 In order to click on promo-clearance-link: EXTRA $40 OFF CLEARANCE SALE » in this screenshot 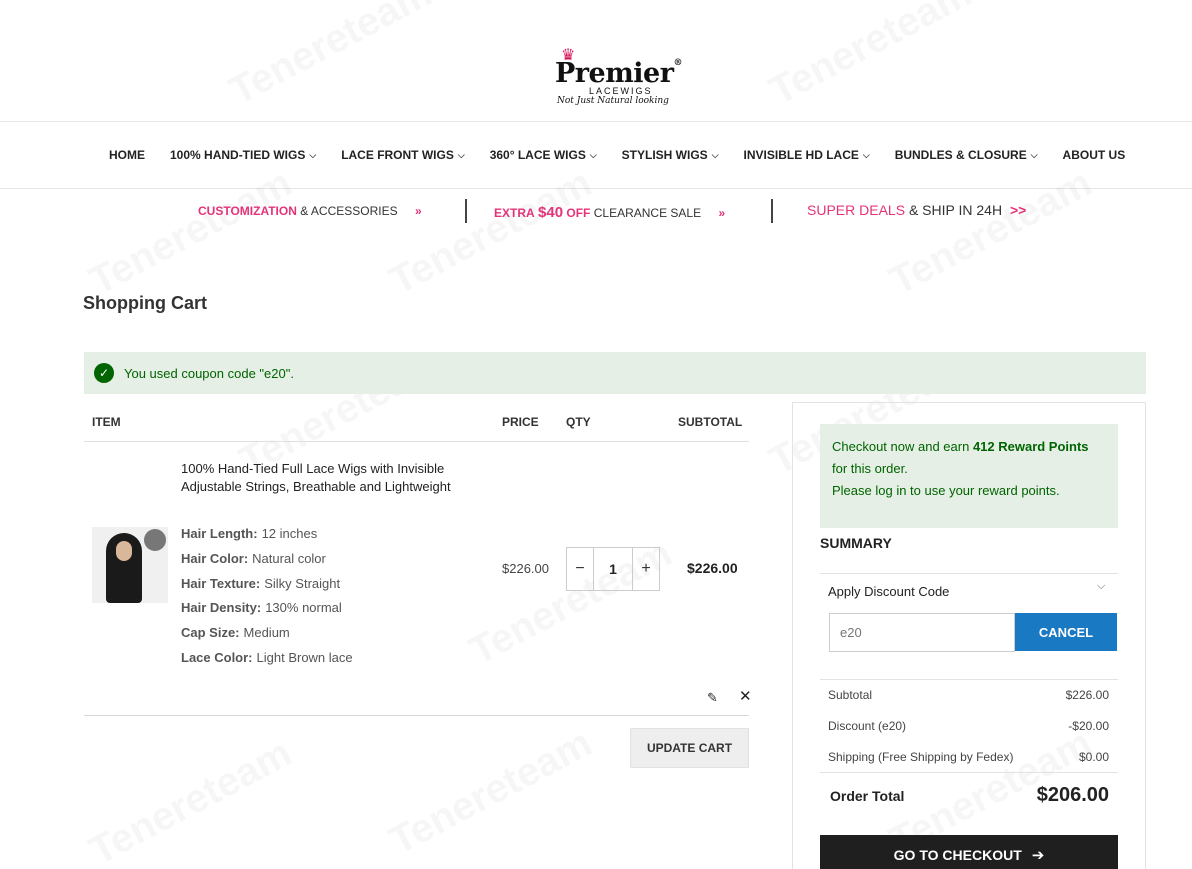, I will do `click(609, 212)`.